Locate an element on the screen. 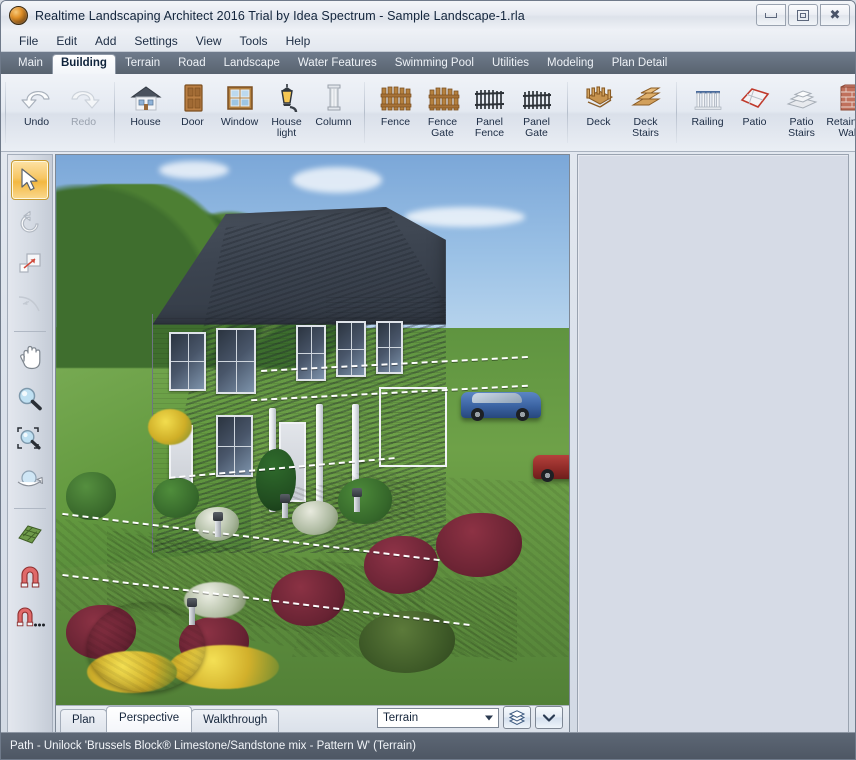  rotate-tool is located at coordinates (30, 222).